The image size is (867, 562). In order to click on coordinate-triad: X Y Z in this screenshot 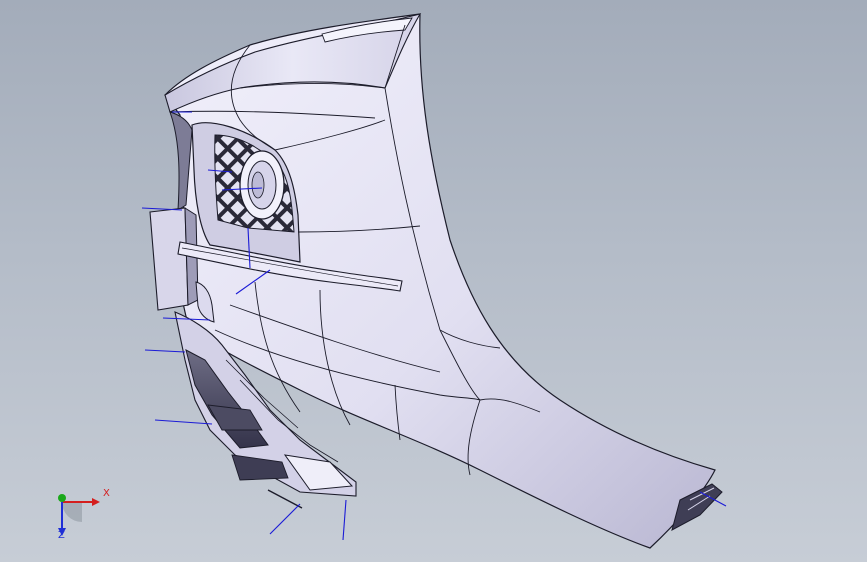, I will do `click(80, 513)`.